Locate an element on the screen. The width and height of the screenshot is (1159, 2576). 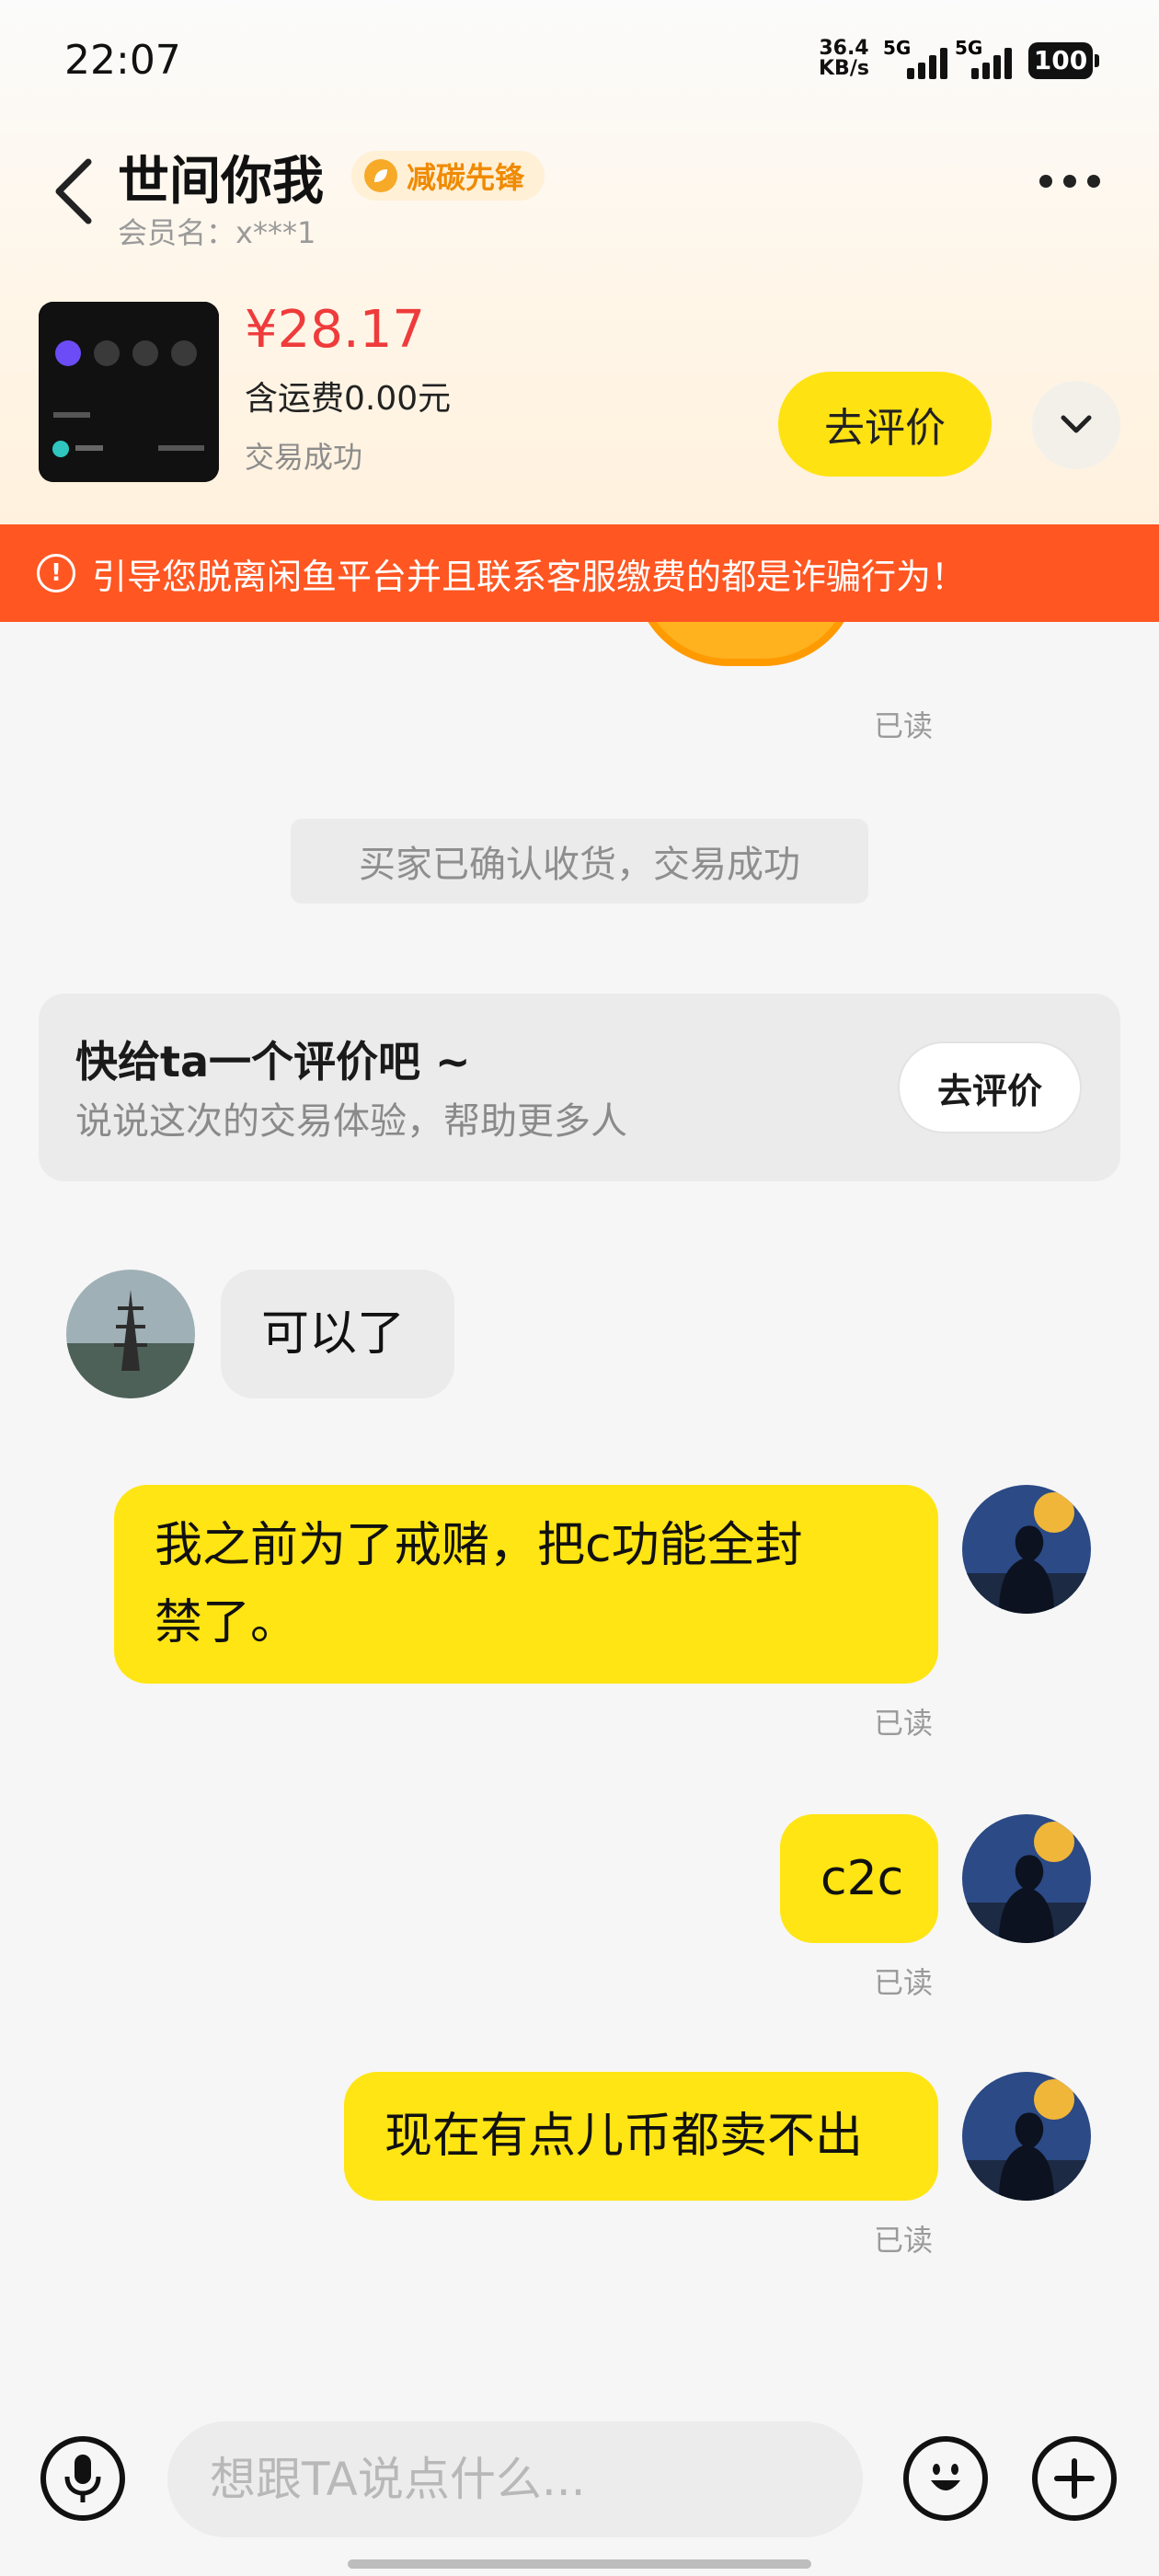
battery-icon: 100 is located at coordinates (1063, 60).